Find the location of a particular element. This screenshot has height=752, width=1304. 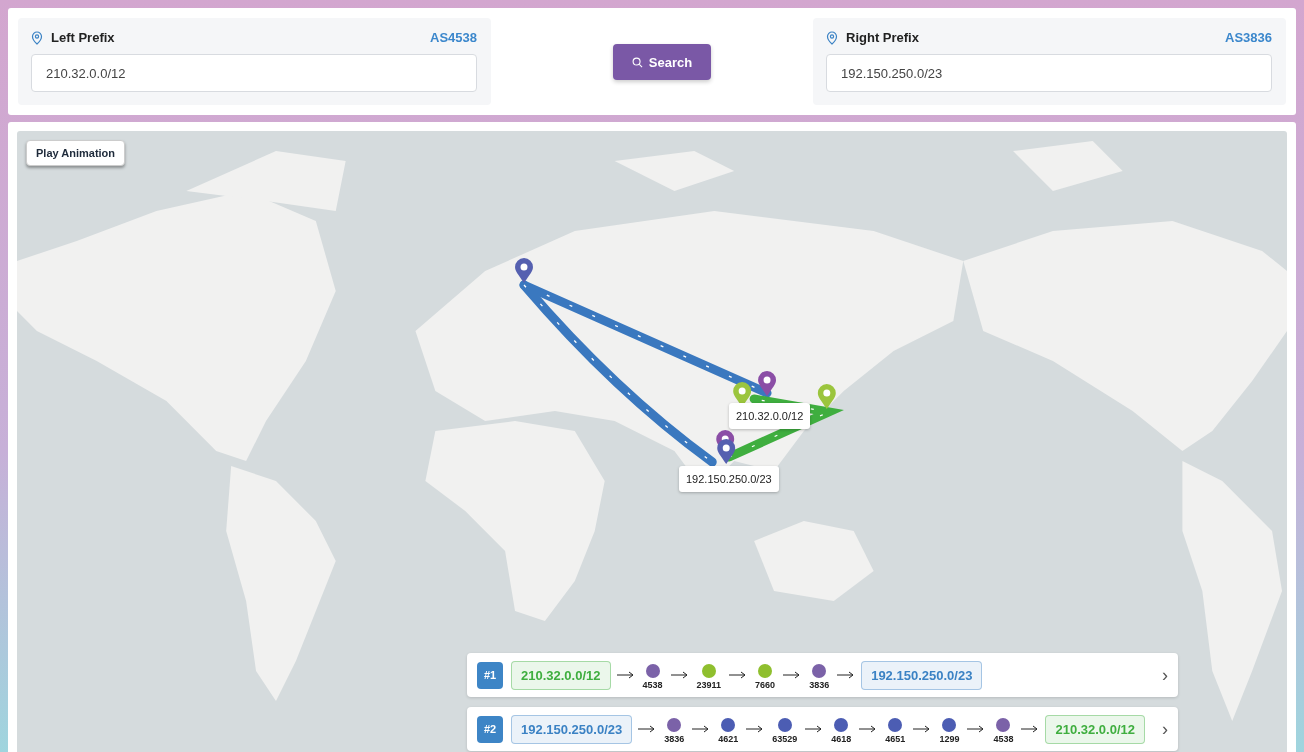

field-label: Right Prefix is located at coordinates (882, 37).